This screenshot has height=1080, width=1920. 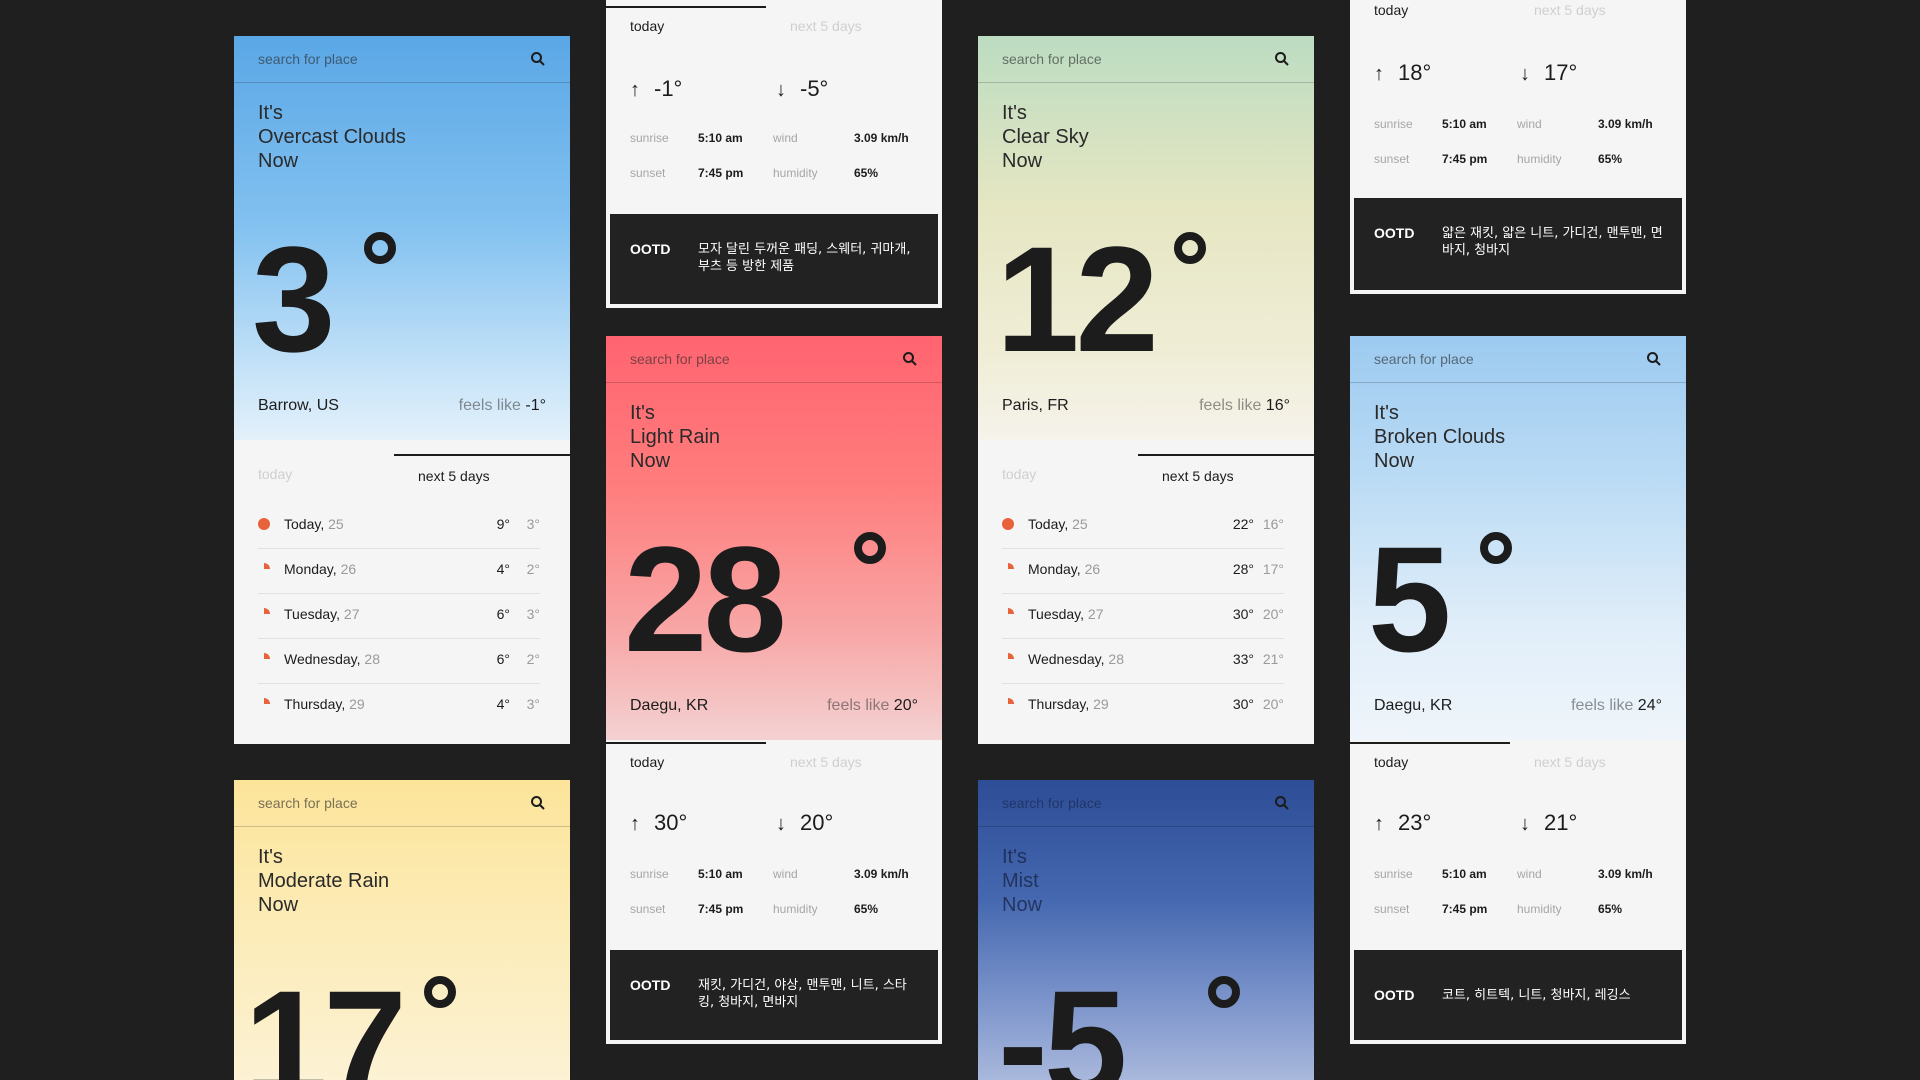 What do you see at coordinates (293, 299) in the screenshot?
I see `temperature: 3` at bounding box center [293, 299].